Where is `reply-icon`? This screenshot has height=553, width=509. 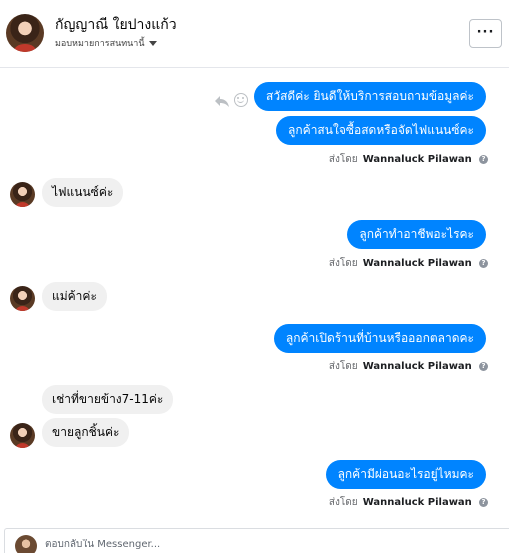
reply-icon is located at coordinates (222, 101).